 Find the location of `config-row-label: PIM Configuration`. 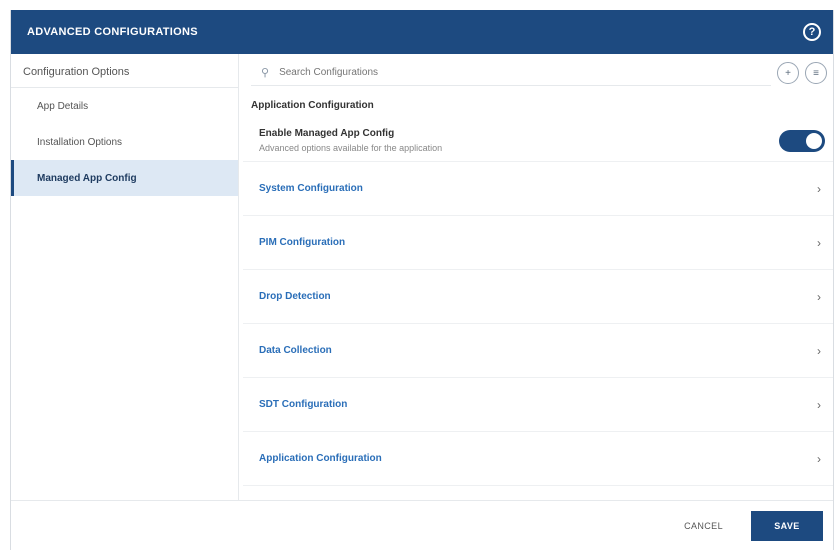

config-row-label: PIM Configuration is located at coordinates (302, 242).